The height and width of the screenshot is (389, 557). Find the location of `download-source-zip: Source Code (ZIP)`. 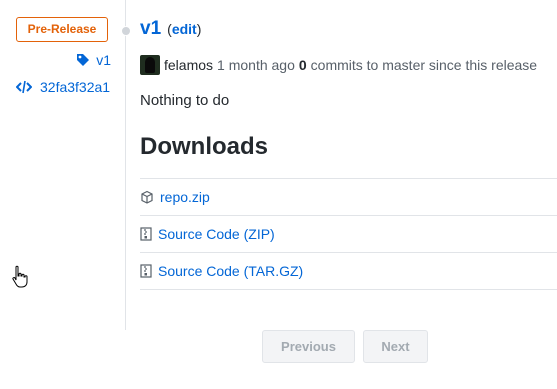

download-source-zip: Source Code (ZIP) is located at coordinates (216, 234).